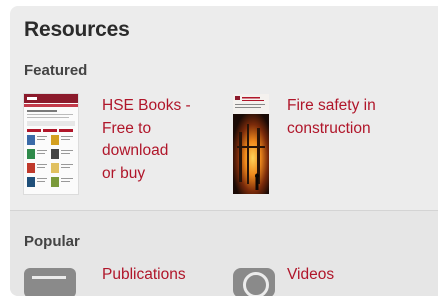 This screenshot has height=296, width=438. What do you see at coordinates (127, 128) in the screenshot?
I see `hse-books-line-2: Free to` at bounding box center [127, 128].